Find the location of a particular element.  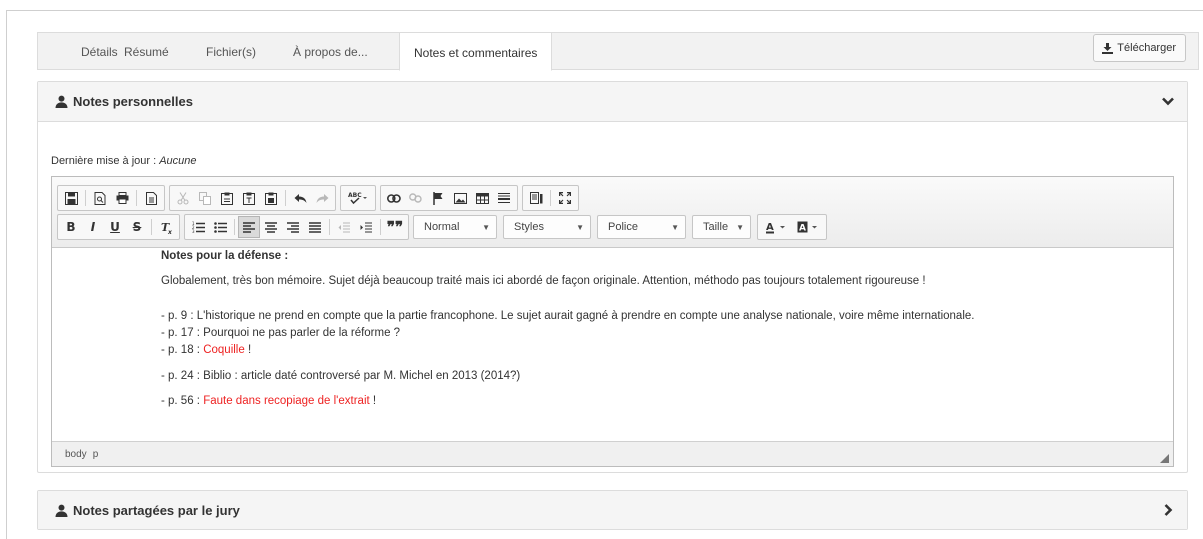

size-select: Taille ▼ is located at coordinates (721, 227).